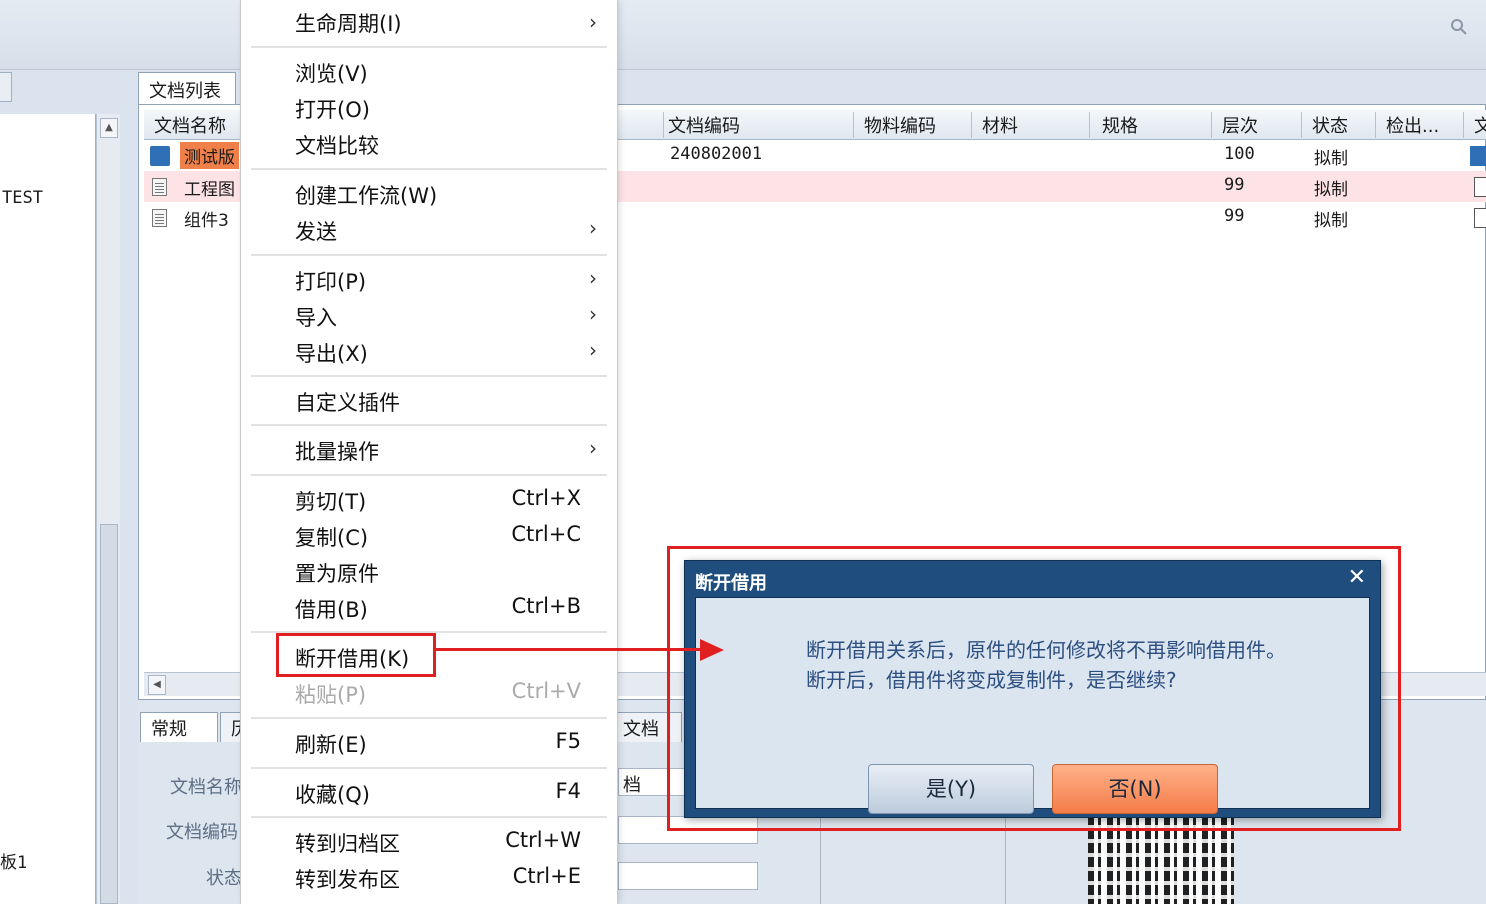  Describe the element at coordinates (1031, 125) in the screenshot. I see `col-material: 材料` at that location.